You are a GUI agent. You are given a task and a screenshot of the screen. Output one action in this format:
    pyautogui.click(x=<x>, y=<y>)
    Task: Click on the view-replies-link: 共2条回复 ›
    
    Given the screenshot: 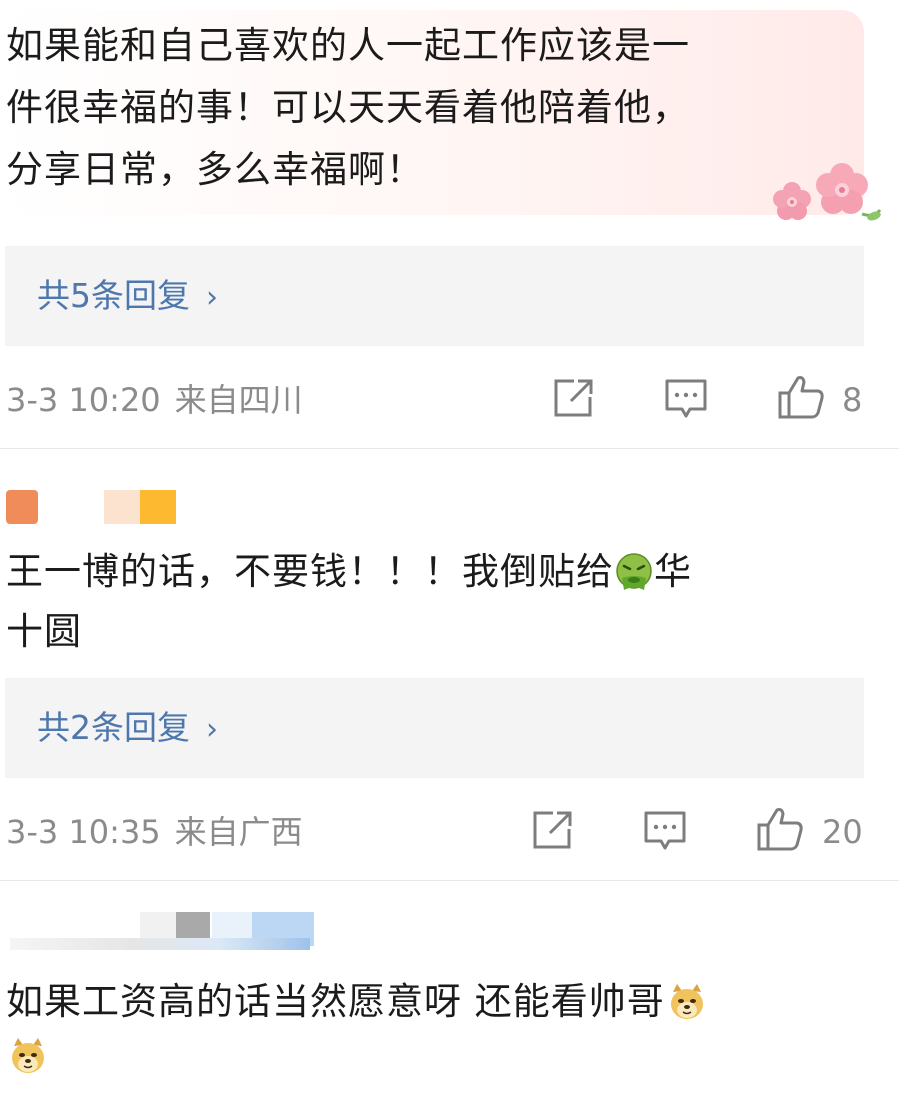 What is the action you would take?
    pyautogui.click(x=127, y=729)
    